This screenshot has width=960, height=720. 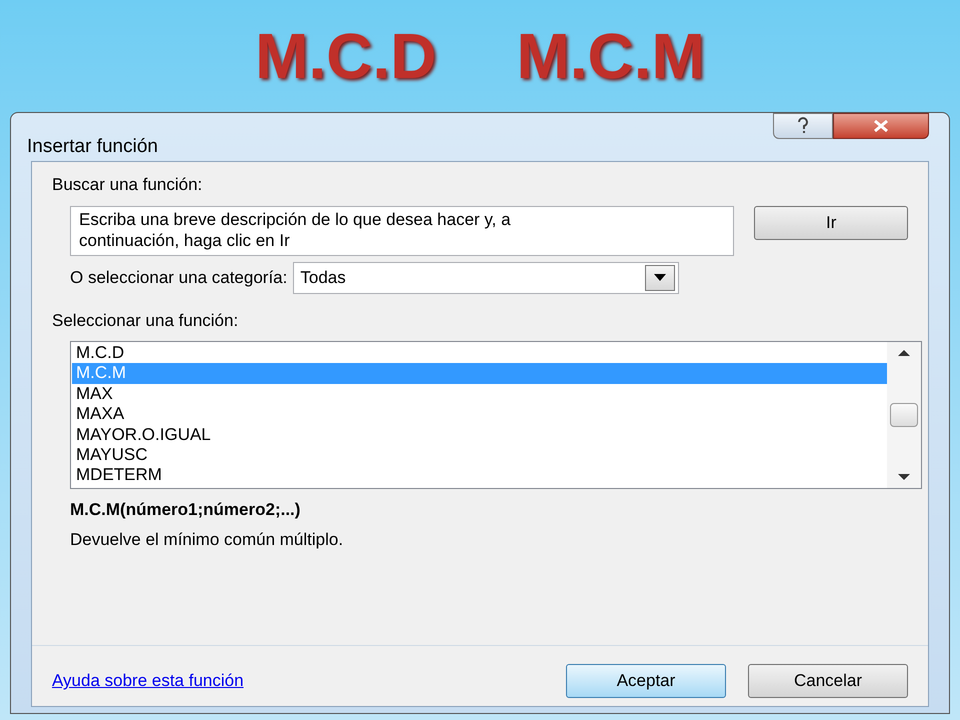 What do you see at coordinates (186, 510) in the screenshot?
I see `function-syntax: M.C.M(número1;número2;...)` at bounding box center [186, 510].